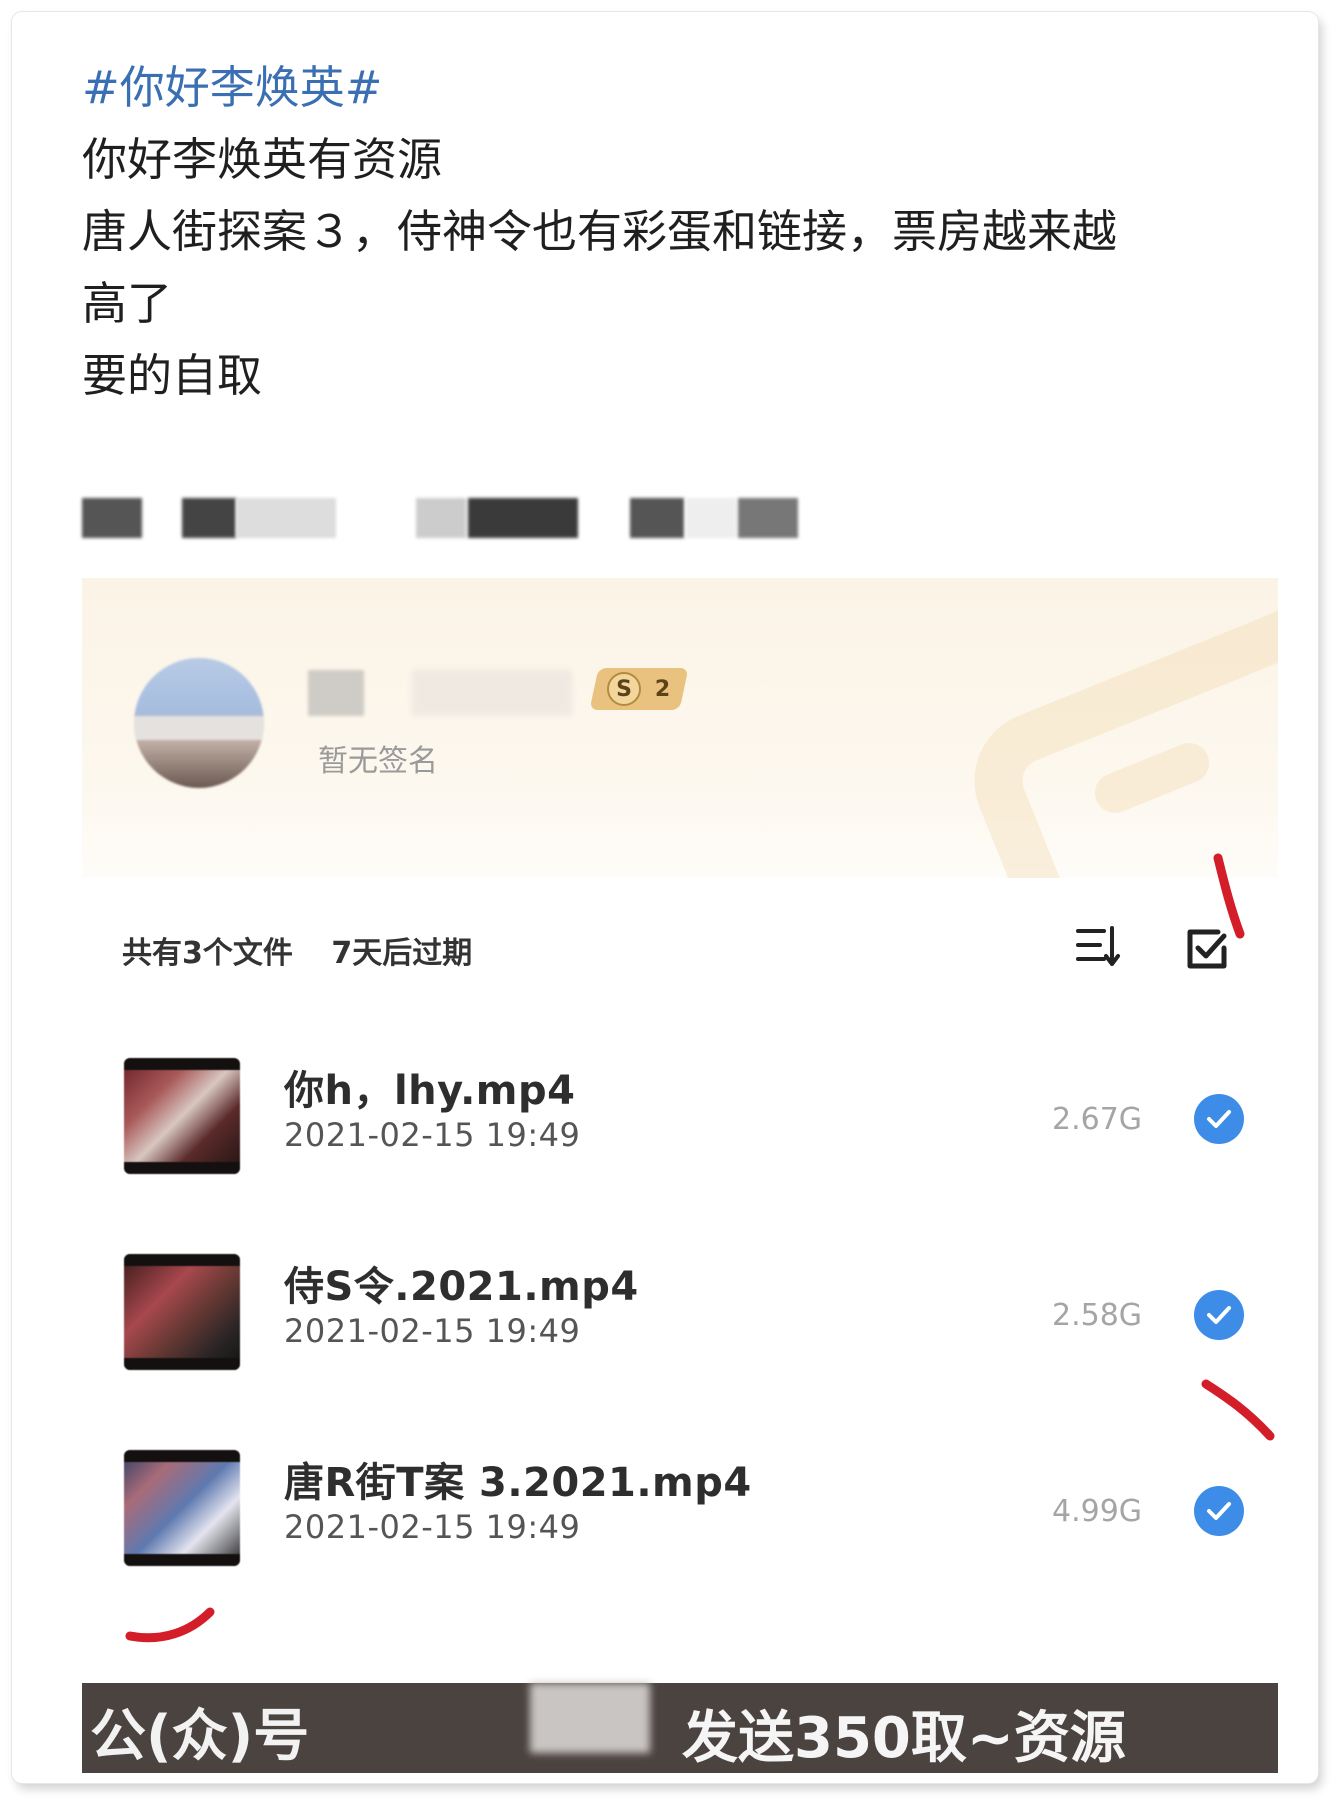  I want to click on badge-letter: S, so click(624, 689).